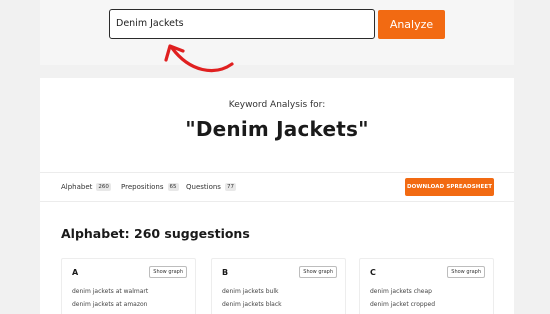  I want to click on count-badge: 77, so click(230, 187).